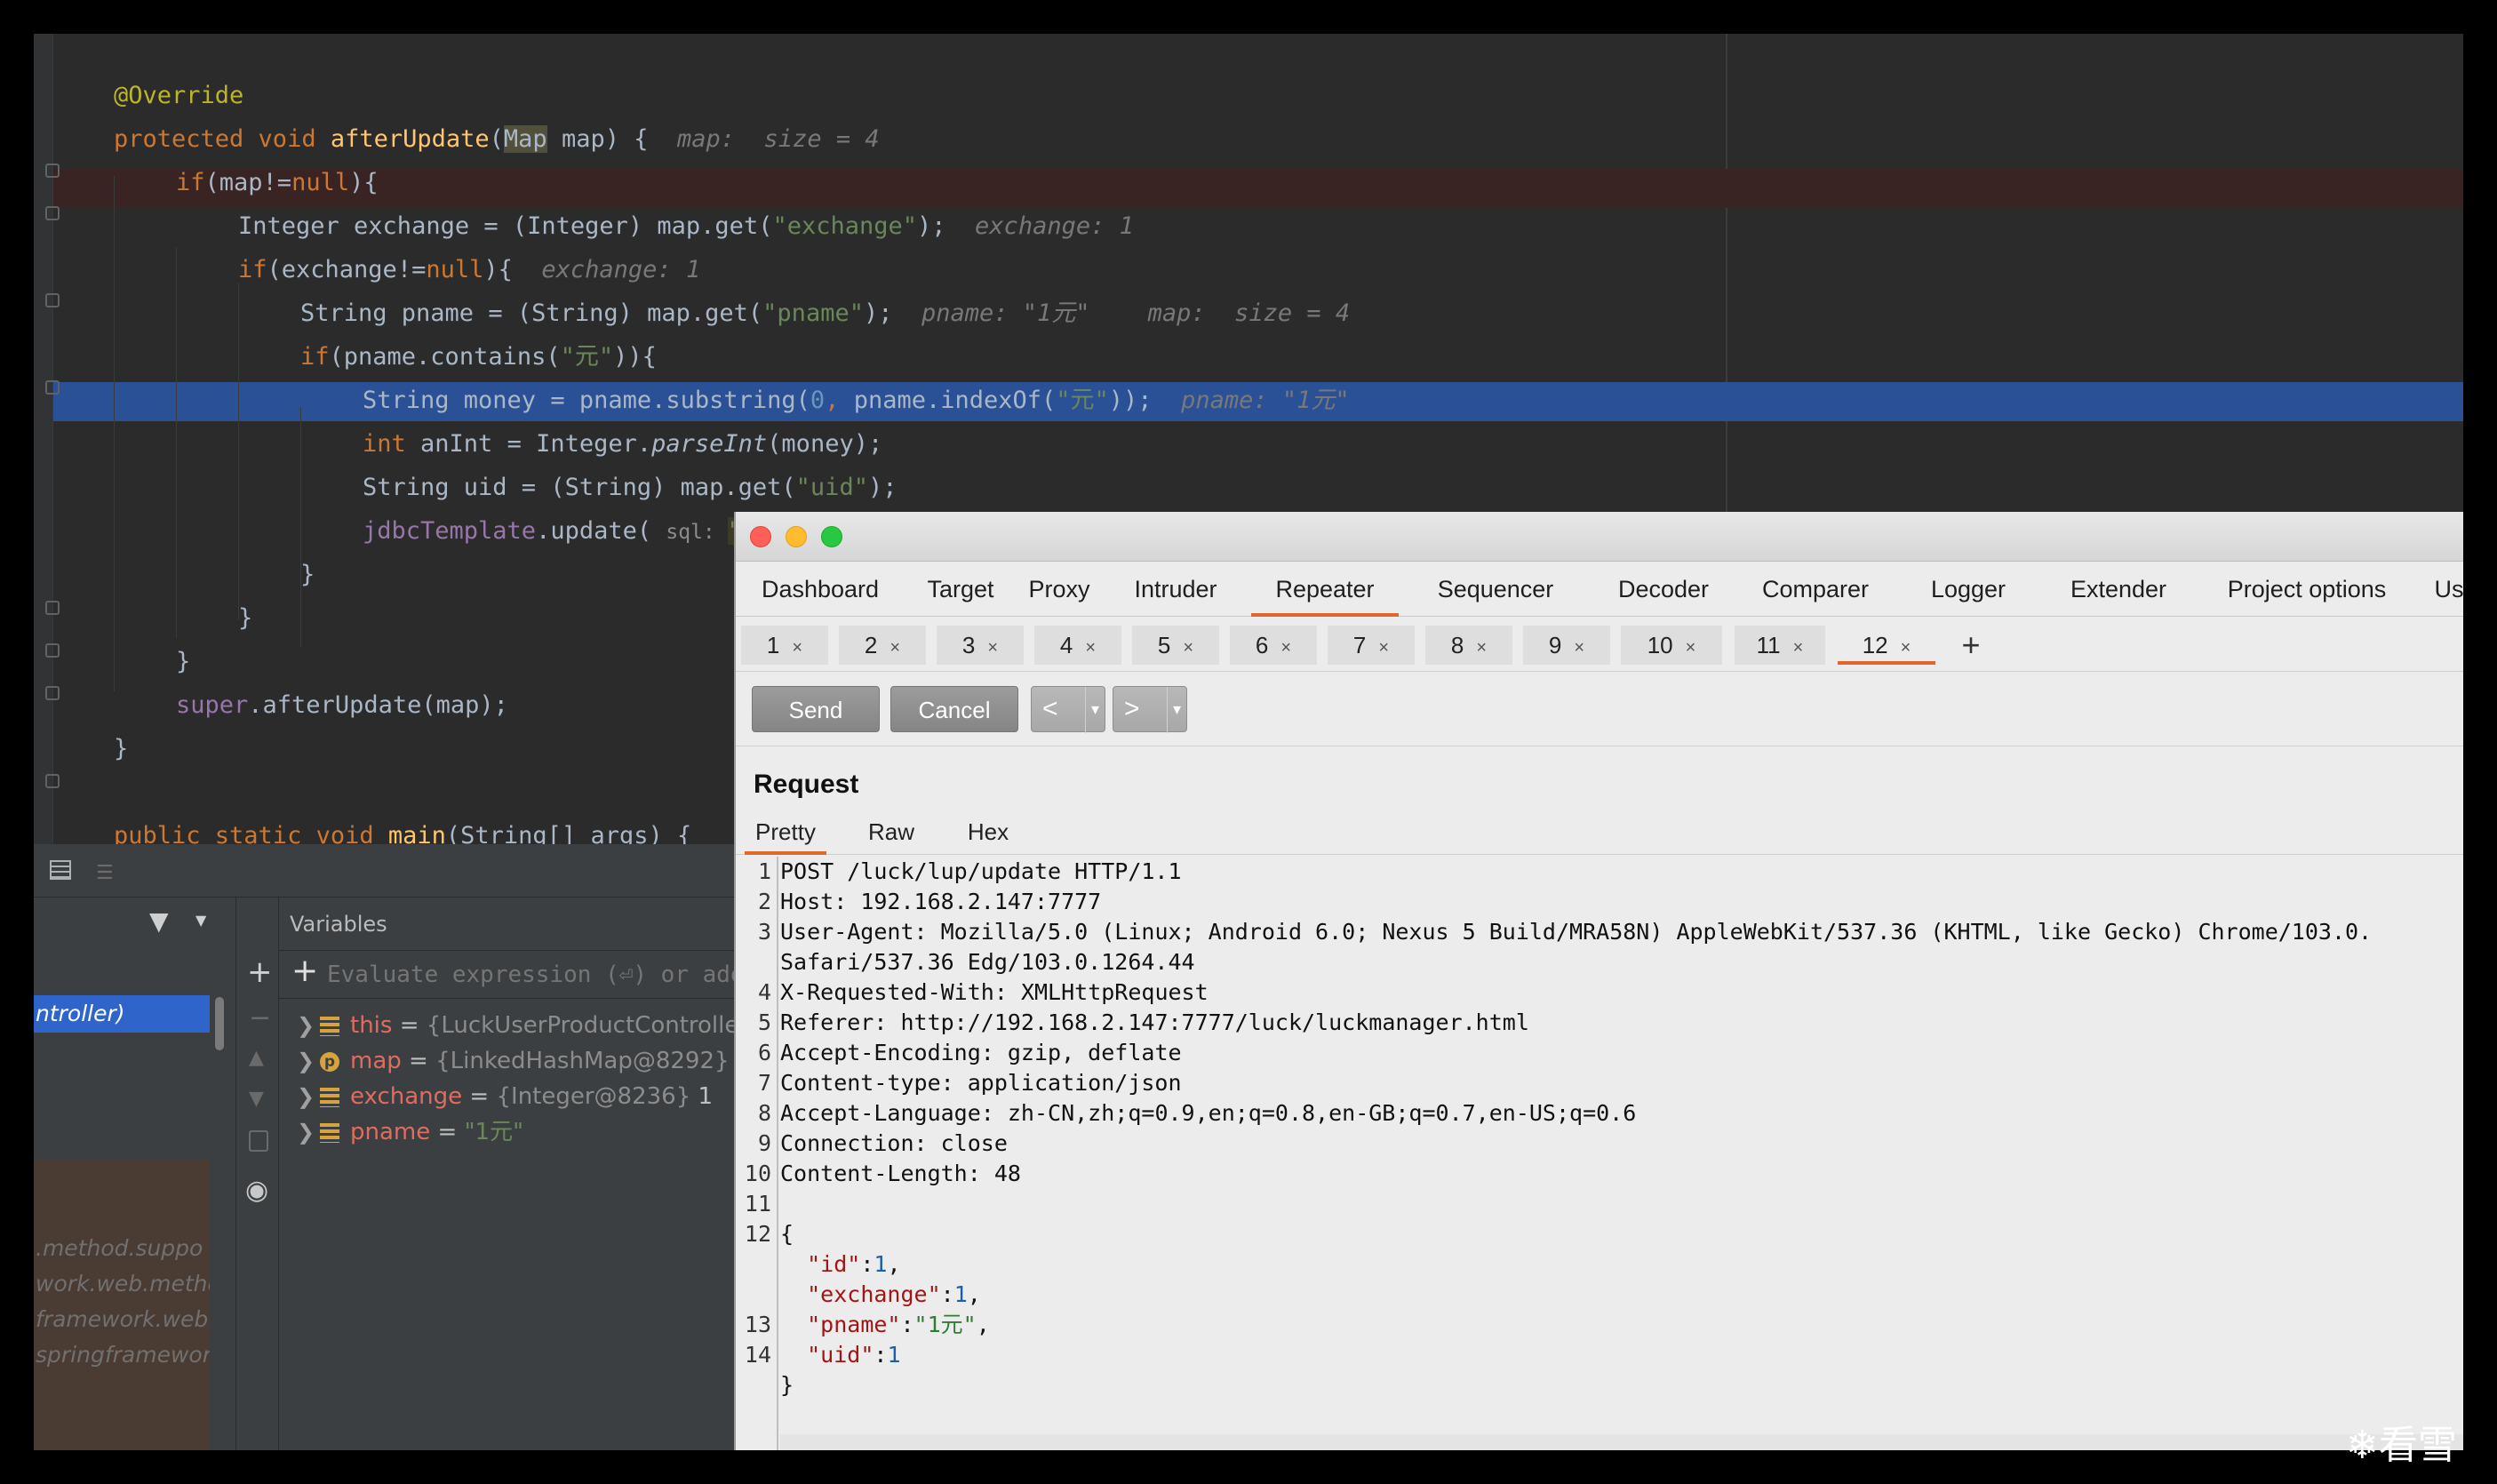  Describe the element at coordinates (526, 1061) in the screenshot. I see `variable-row: ❯pmap = {LinkedHashMap@8292} si` at that location.